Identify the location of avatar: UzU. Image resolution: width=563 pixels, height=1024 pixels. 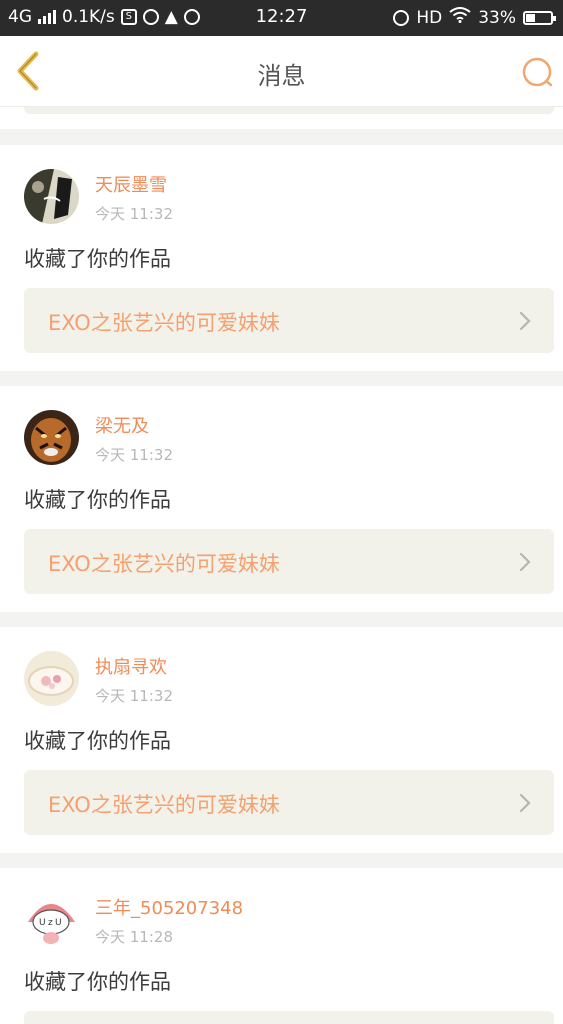
(51, 919).